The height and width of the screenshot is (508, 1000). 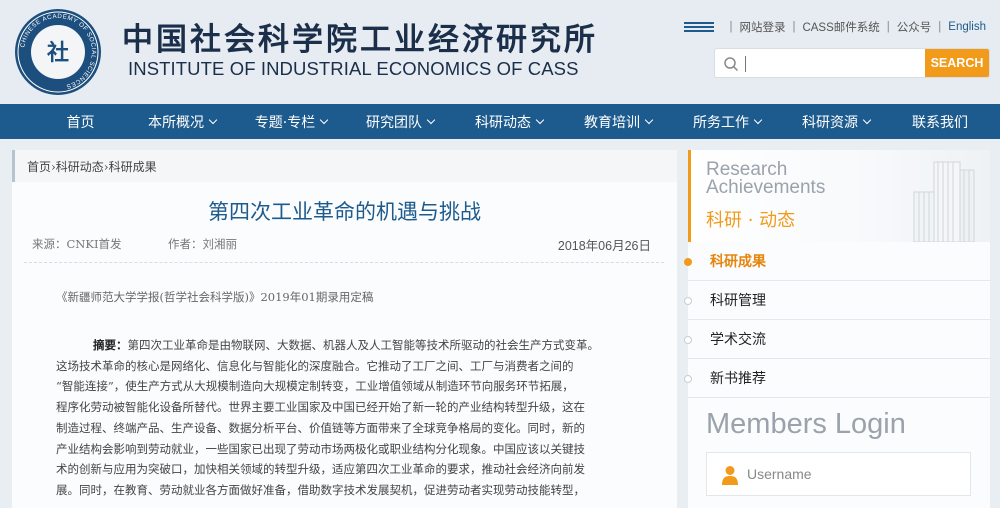 I want to click on institute-logo-icon: CHINESE ACADEMY OF SOCIAL SCIENCES 社, so click(x=58, y=52).